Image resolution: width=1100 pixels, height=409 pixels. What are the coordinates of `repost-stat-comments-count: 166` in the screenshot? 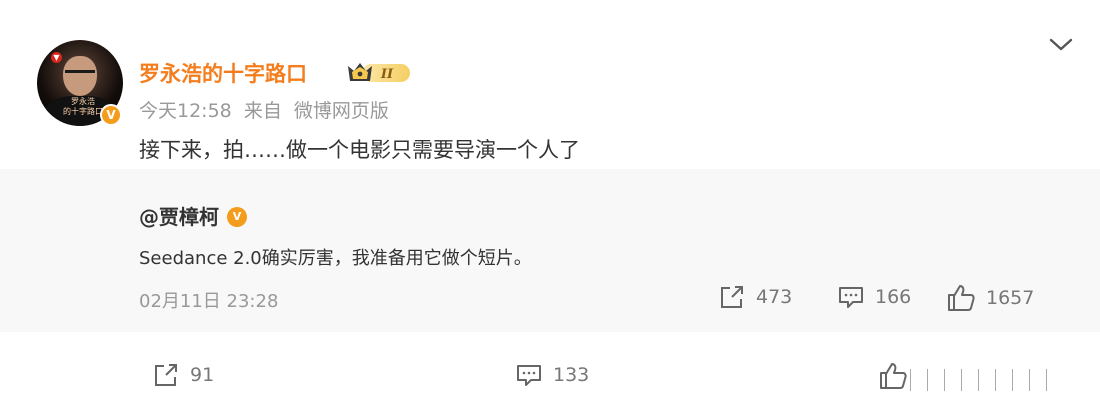 It's located at (893, 297).